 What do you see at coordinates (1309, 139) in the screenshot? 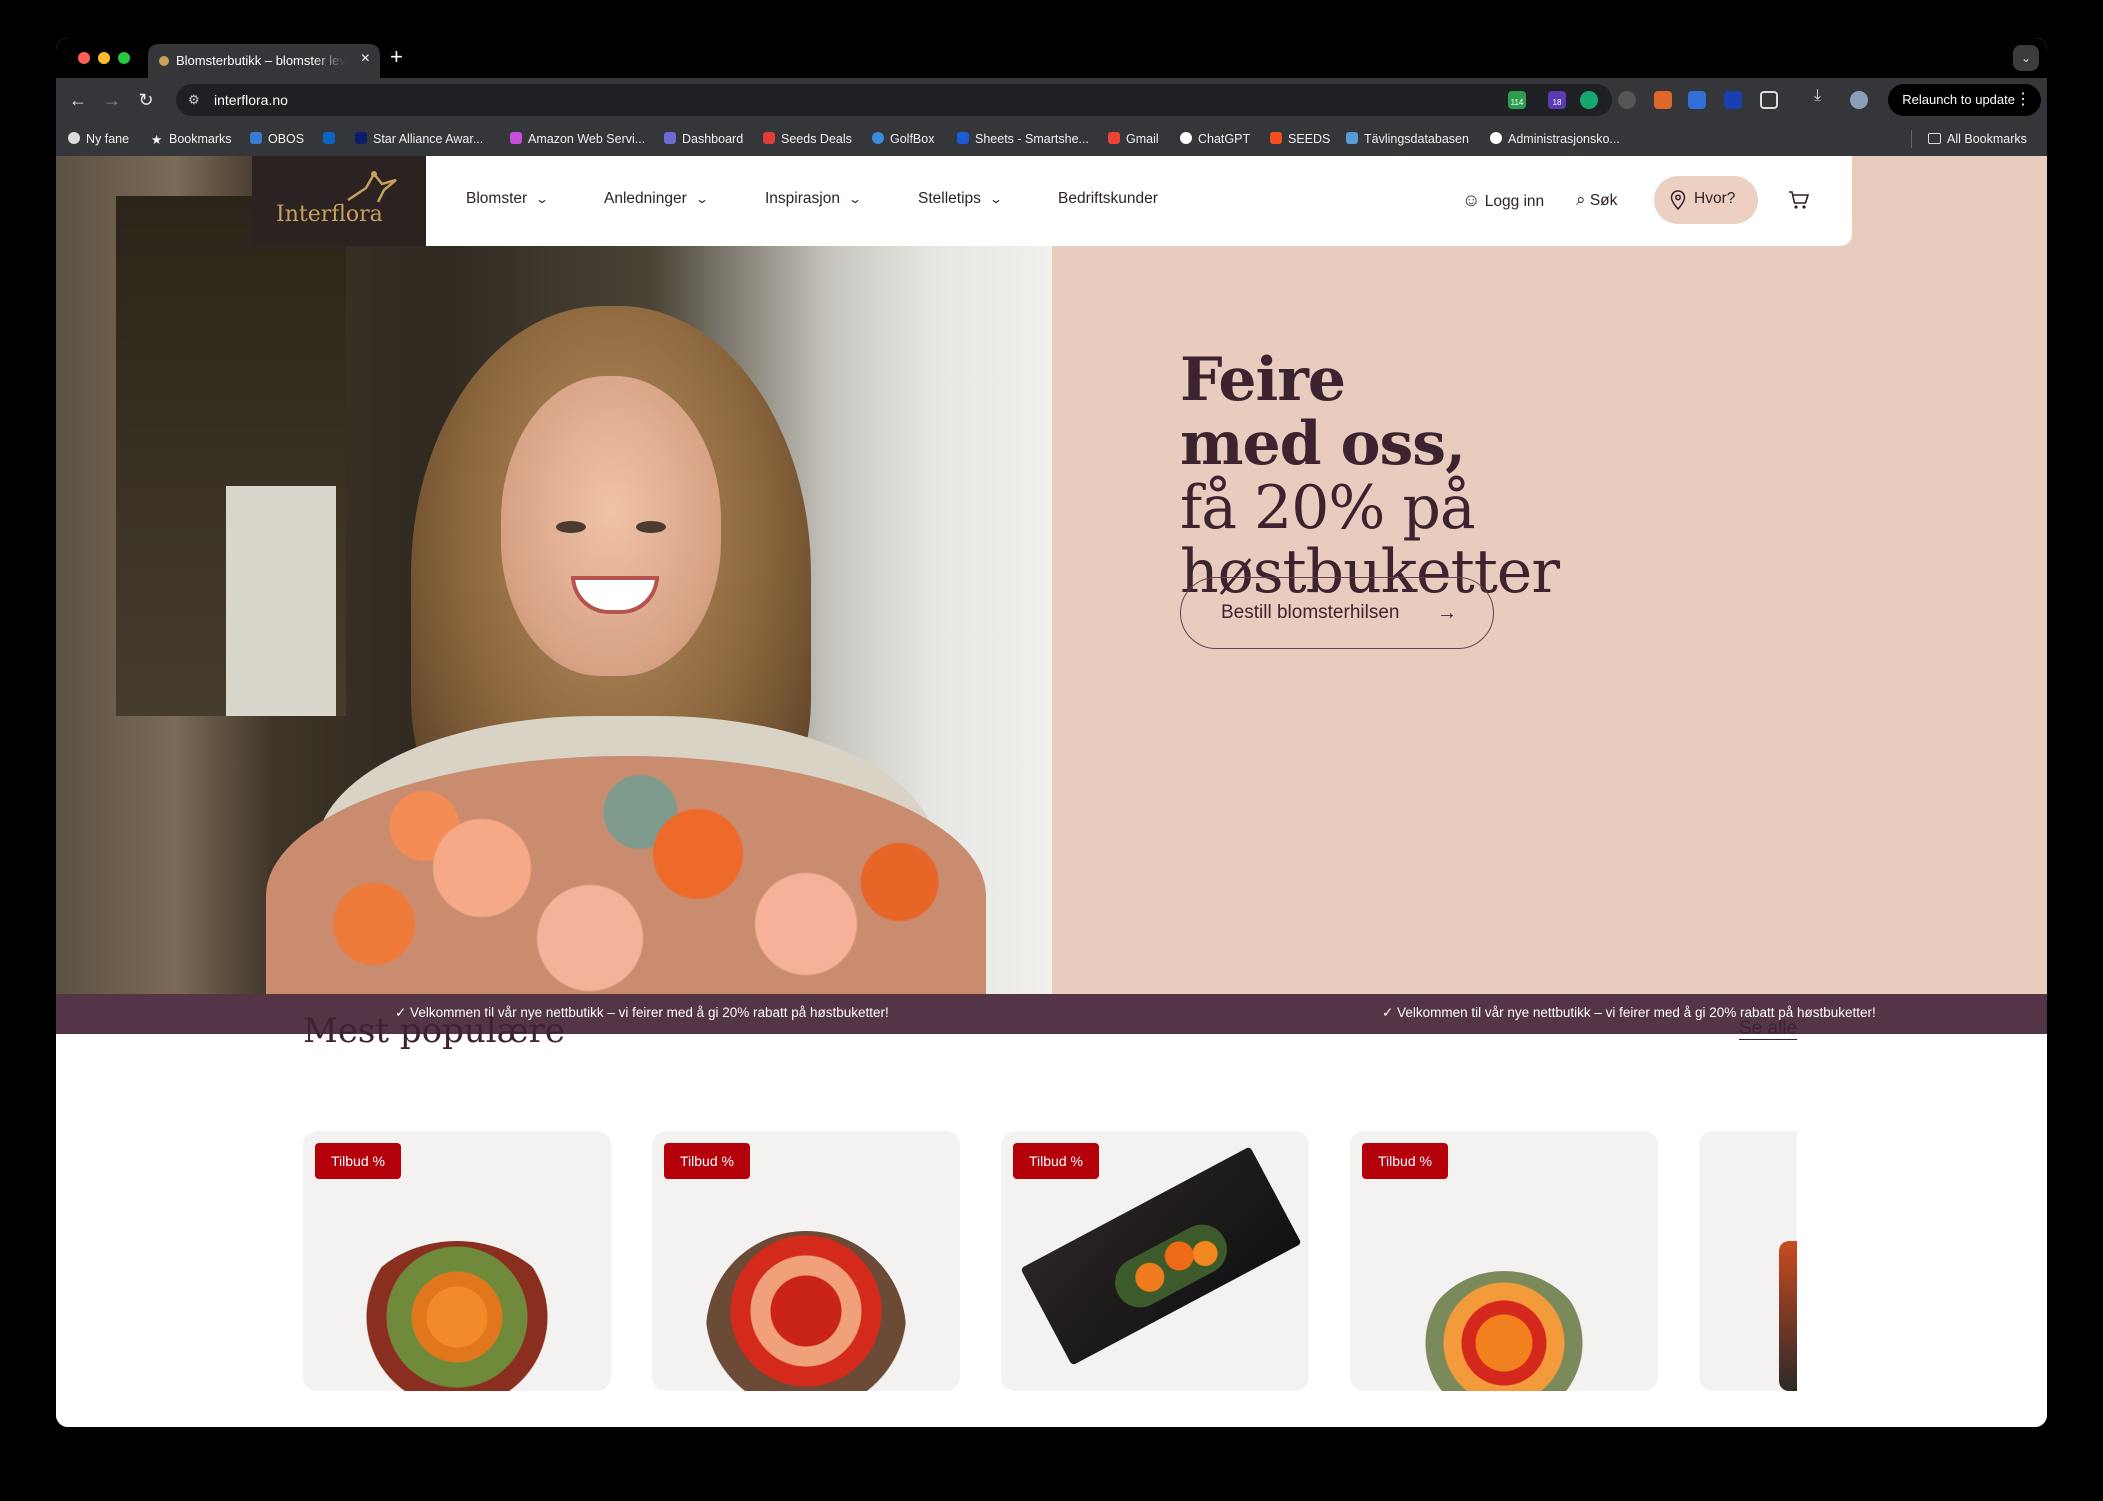
I see `bookmark-label: SEEDS` at bounding box center [1309, 139].